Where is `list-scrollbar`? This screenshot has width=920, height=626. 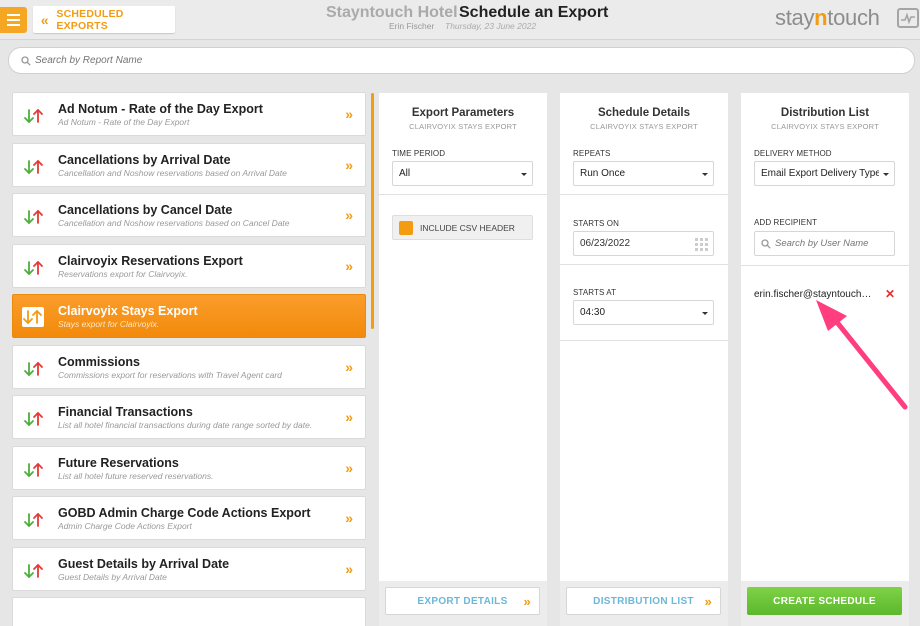
list-scrollbar is located at coordinates (372, 211).